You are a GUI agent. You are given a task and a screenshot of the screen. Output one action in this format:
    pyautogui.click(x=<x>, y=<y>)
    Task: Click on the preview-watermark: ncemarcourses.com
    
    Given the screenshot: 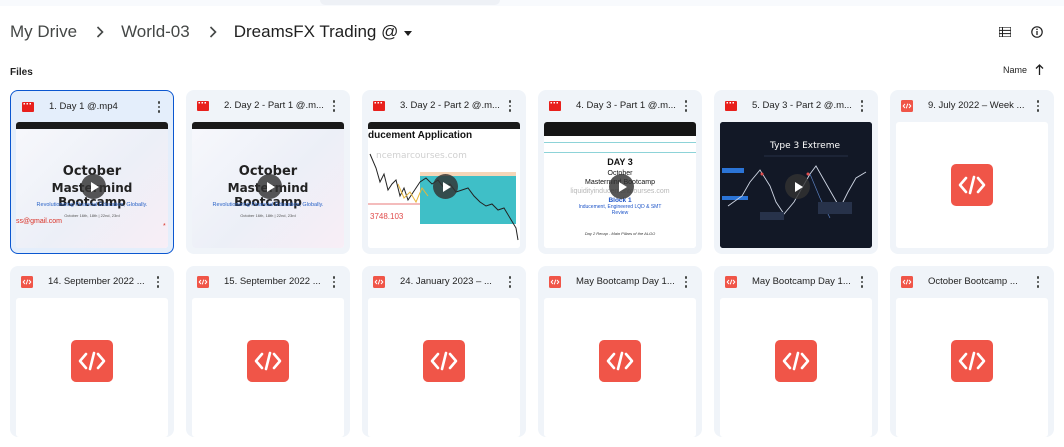 What is the action you would take?
    pyautogui.click(x=421, y=156)
    